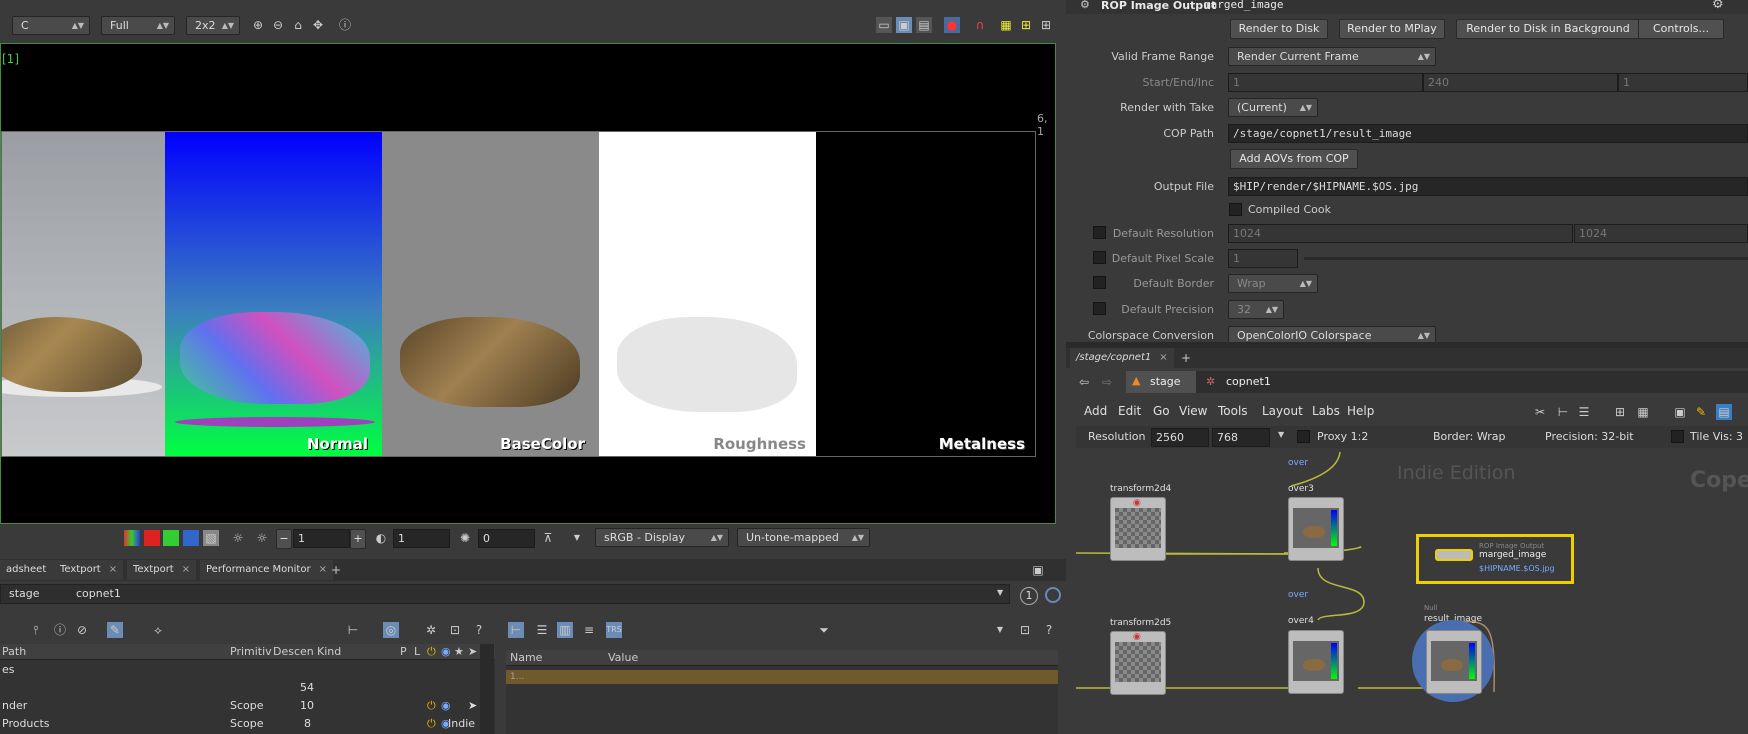 Image resolution: width=1748 pixels, height=734 pixels. Describe the element at coordinates (222, 670) in the screenshot. I see `table-row: es` at that location.